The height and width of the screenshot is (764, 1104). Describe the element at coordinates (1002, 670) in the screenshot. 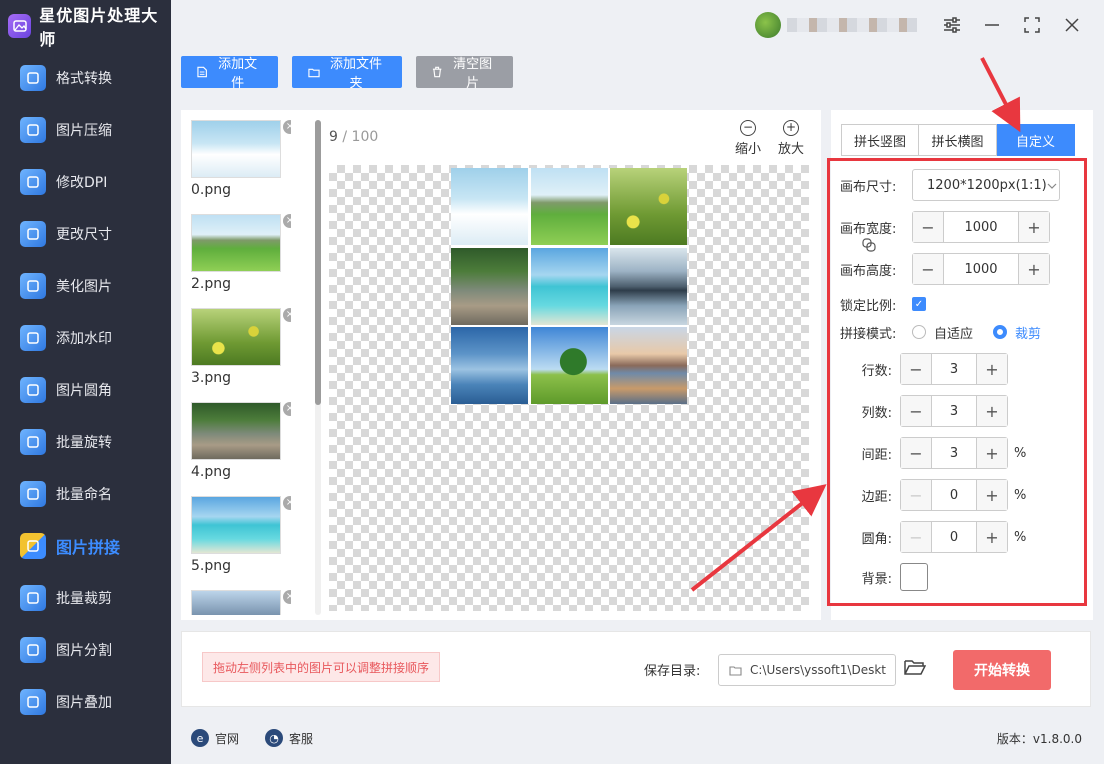

I see `start-convert-button: 开始转换` at that location.